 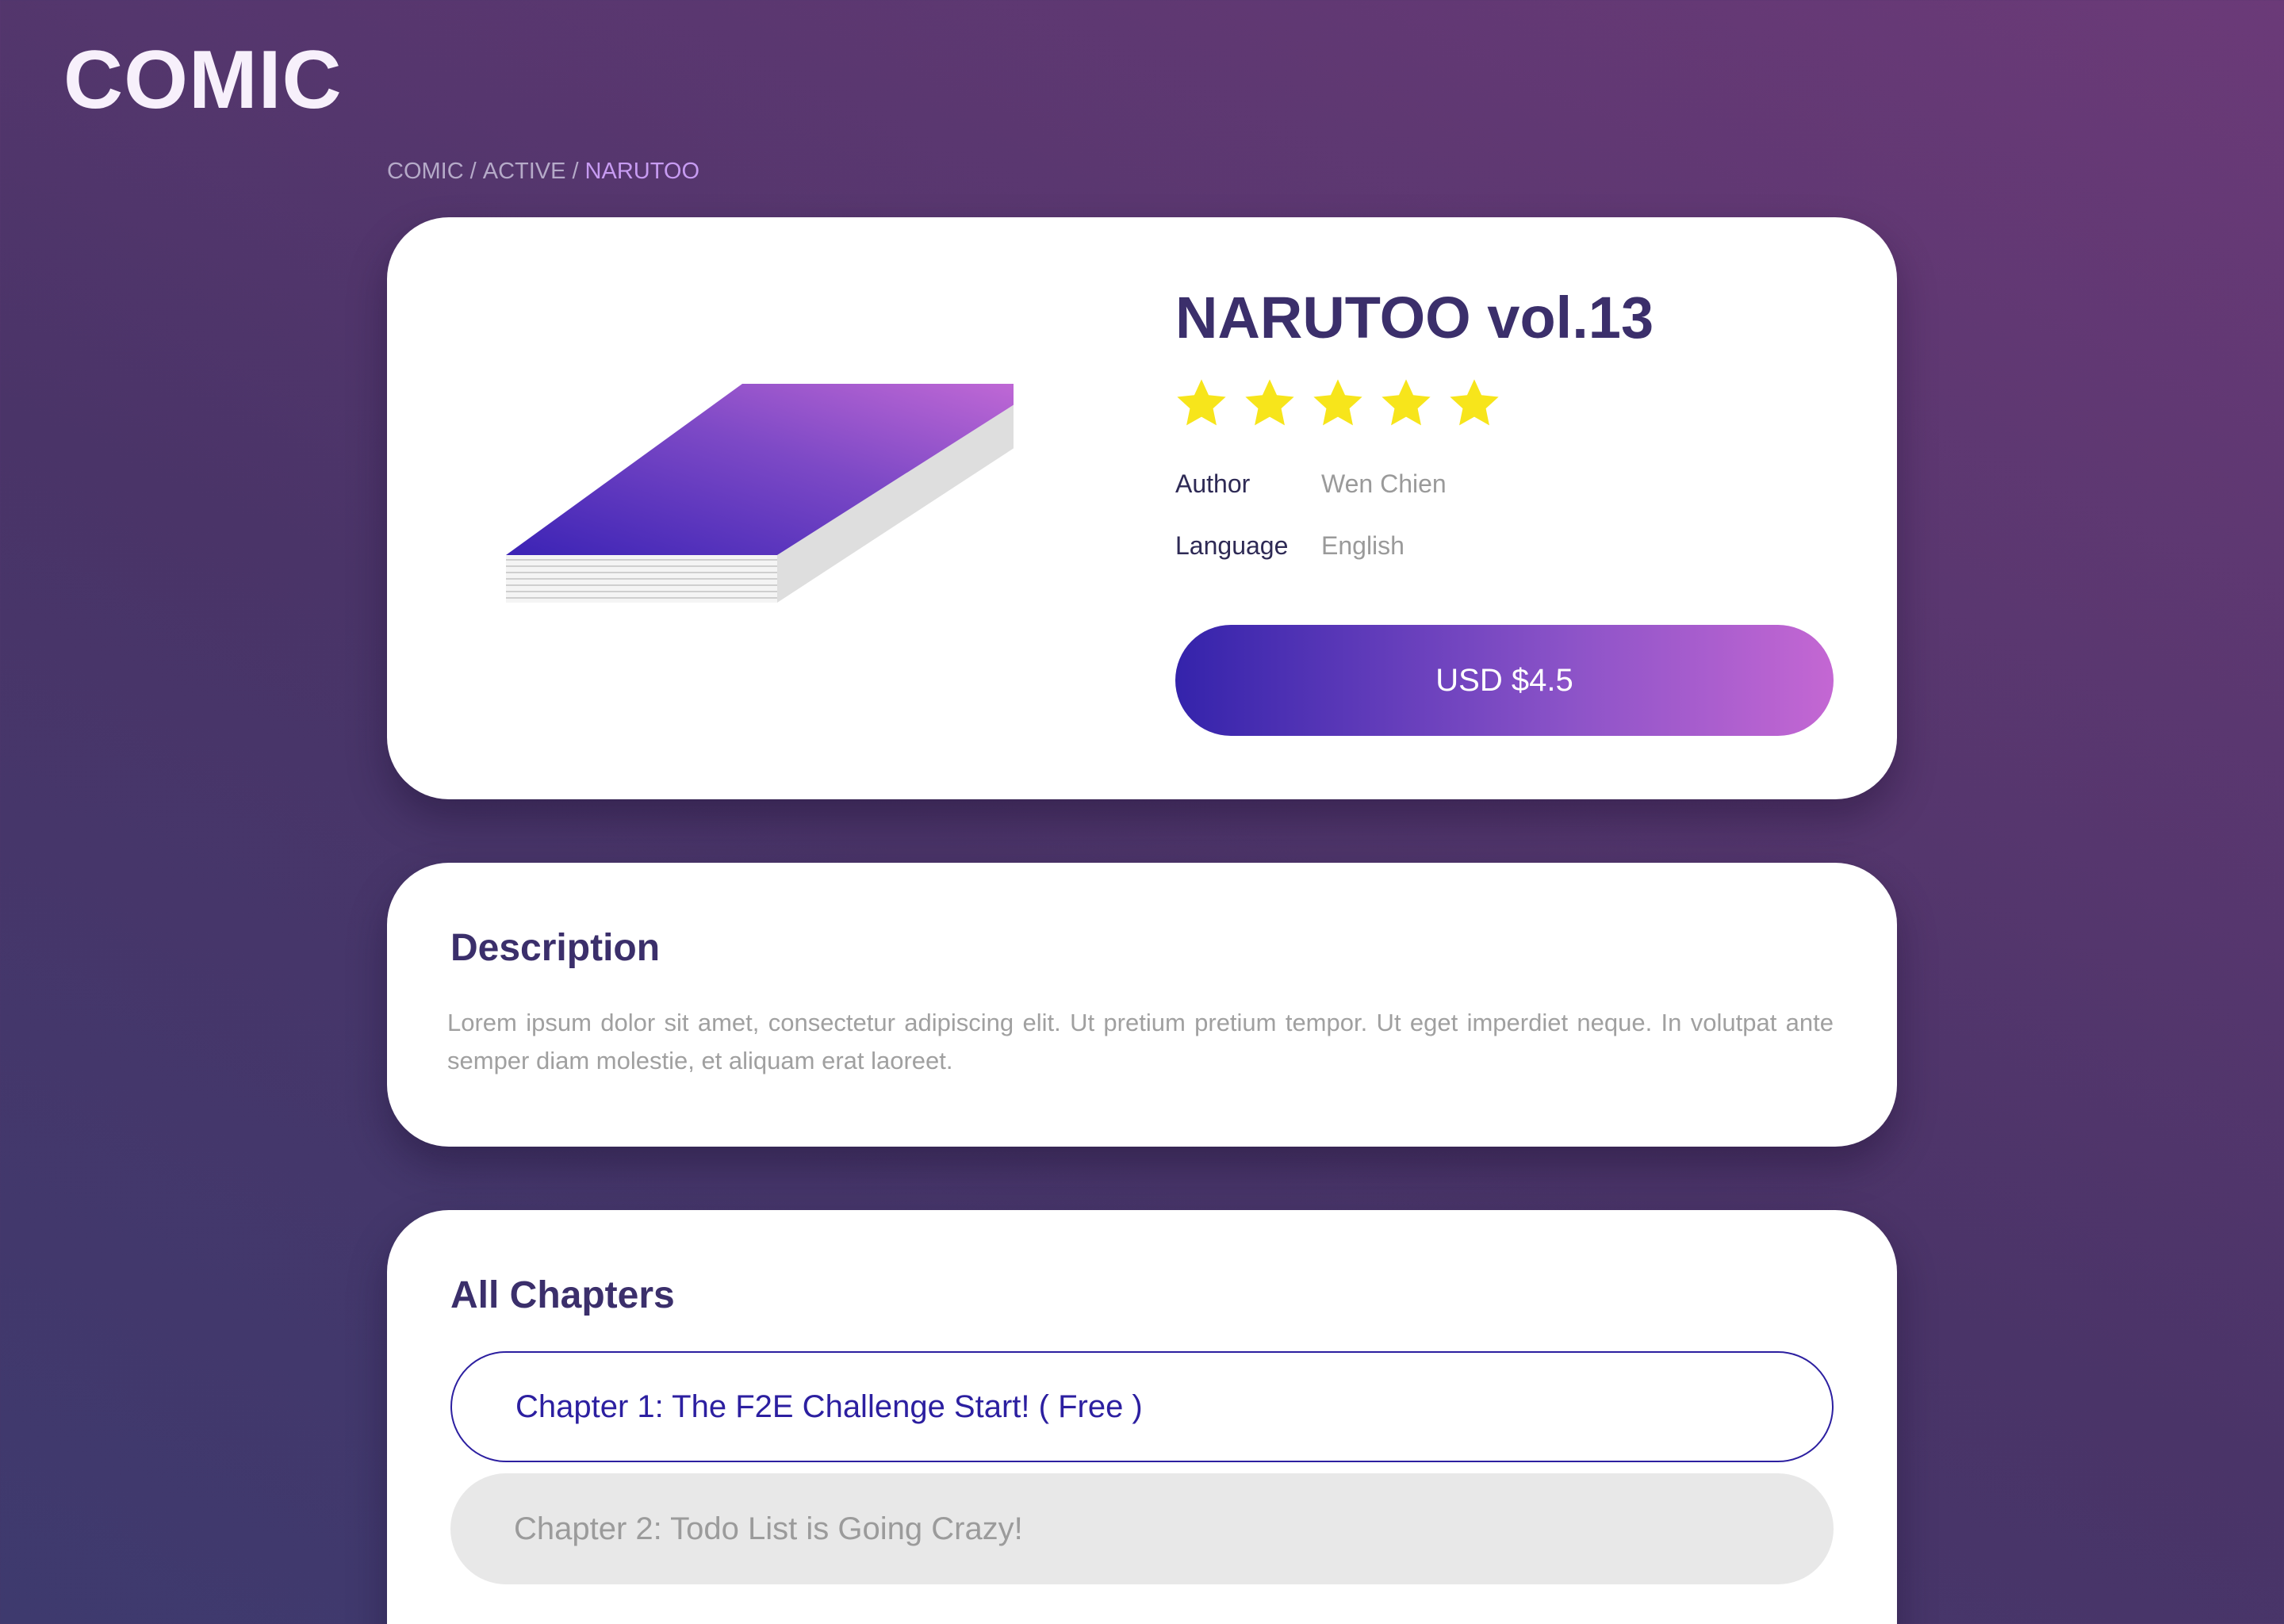 I want to click on book-page-lines, so click(x=641, y=579).